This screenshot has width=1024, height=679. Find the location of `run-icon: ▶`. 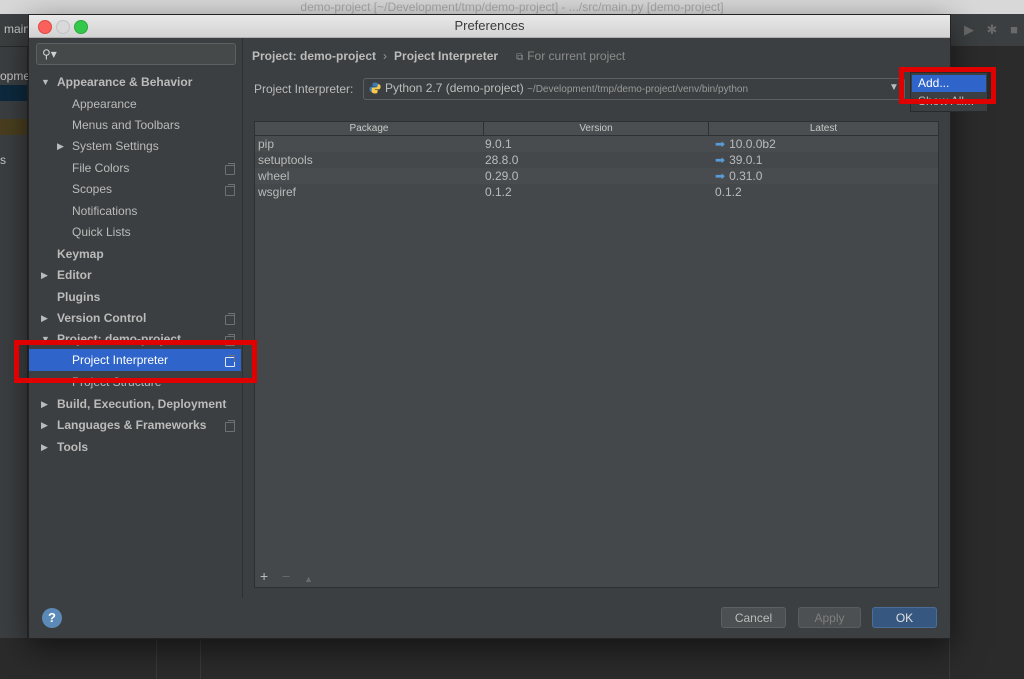

run-icon: ▶ is located at coordinates (969, 30).